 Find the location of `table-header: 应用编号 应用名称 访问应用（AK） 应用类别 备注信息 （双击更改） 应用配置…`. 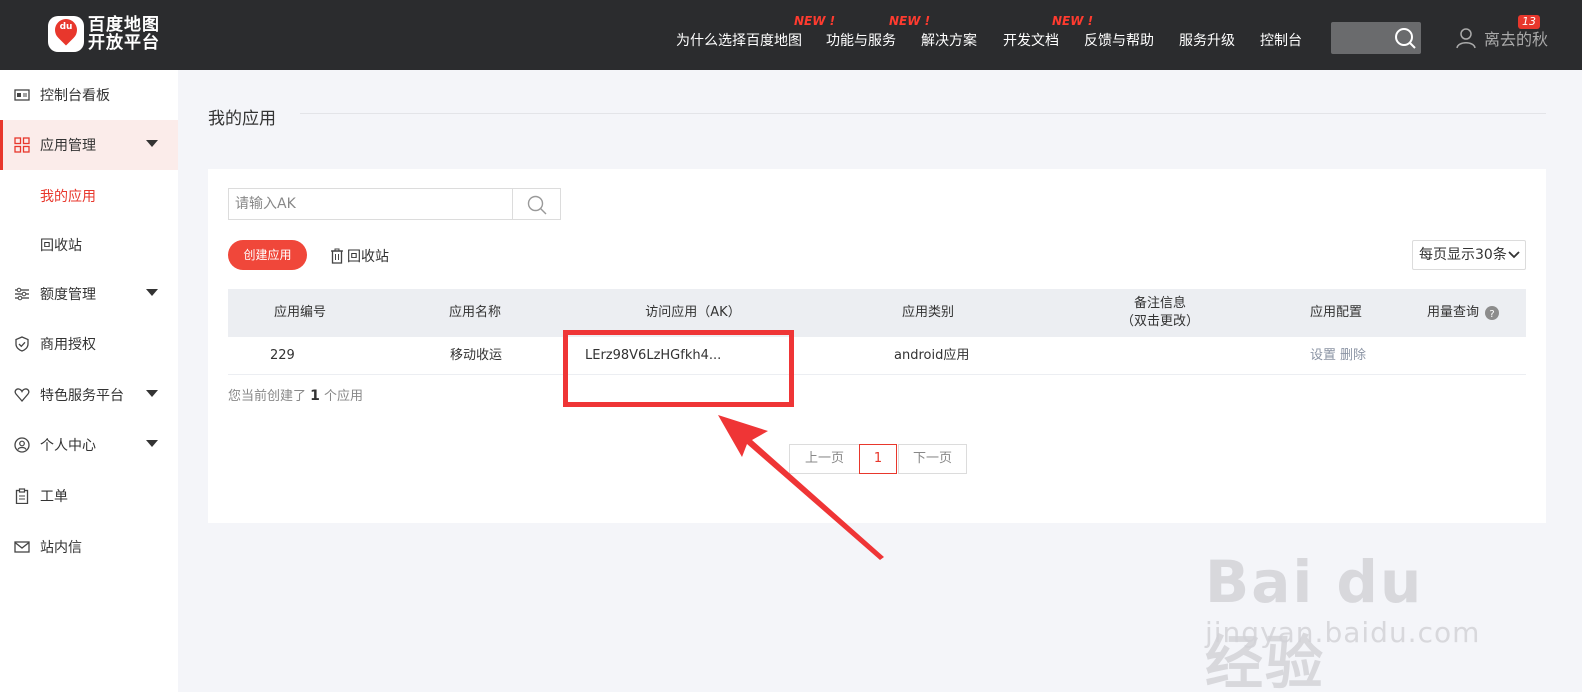

table-header: 应用编号 应用名称 访问应用（AK） 应用类别 备注信息 （双击更改） 应用配置… is located at coordinates (877, 313).